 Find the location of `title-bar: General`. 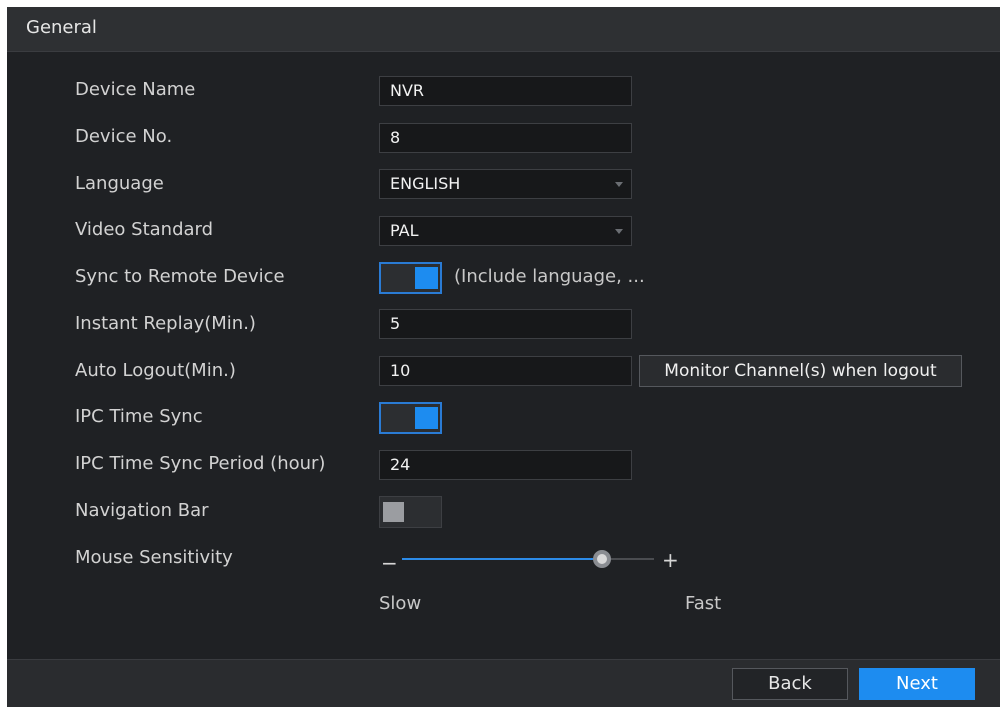

title-bar: General is located at coordinates (503, 29).